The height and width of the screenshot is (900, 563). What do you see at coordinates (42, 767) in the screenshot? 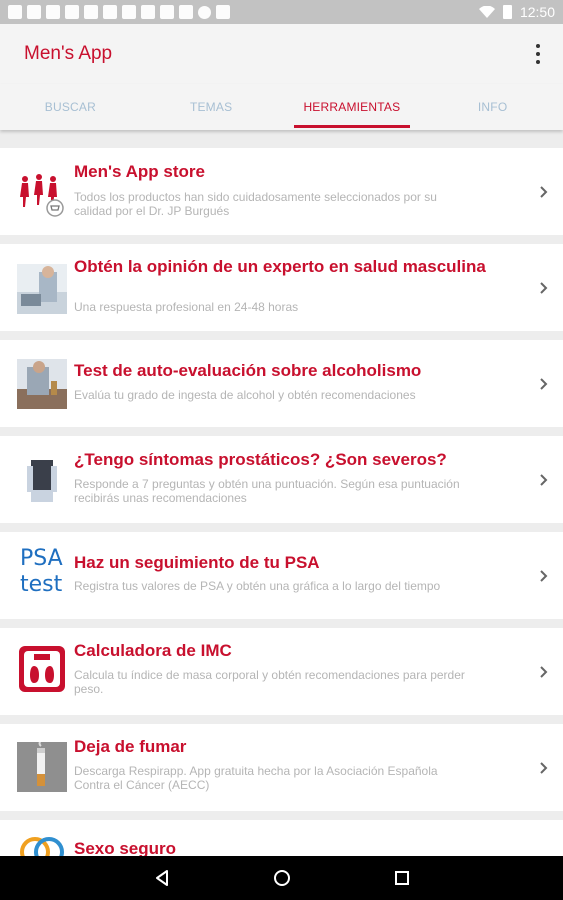
I see `cigarette-photo` at bounding box center [42, 767].